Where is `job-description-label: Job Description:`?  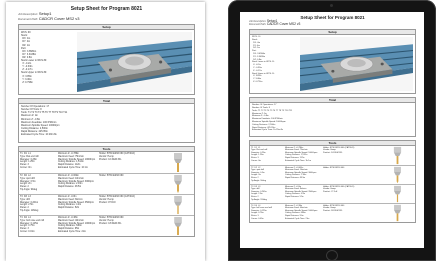
job-description-label: Job Description: is located at coordinates (28, 14).